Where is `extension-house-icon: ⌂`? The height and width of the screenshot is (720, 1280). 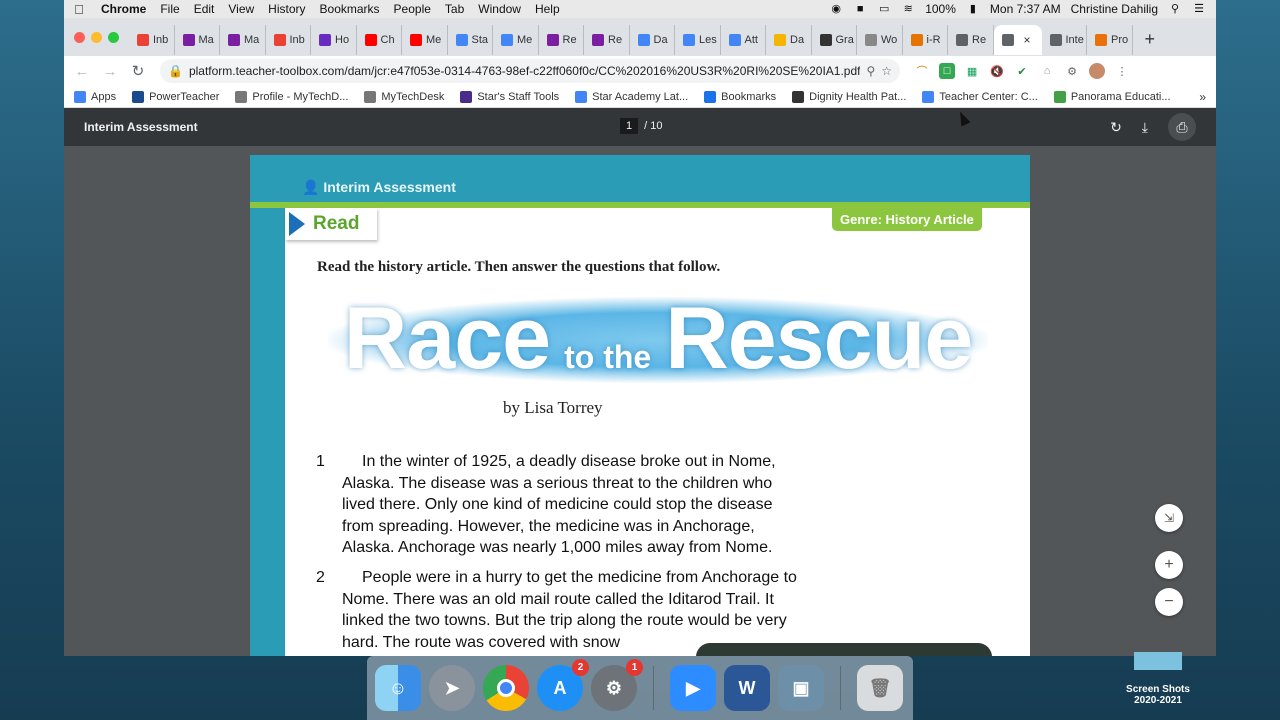 extension-house-icon: ⌂ is located at coordinates (1047, 71).